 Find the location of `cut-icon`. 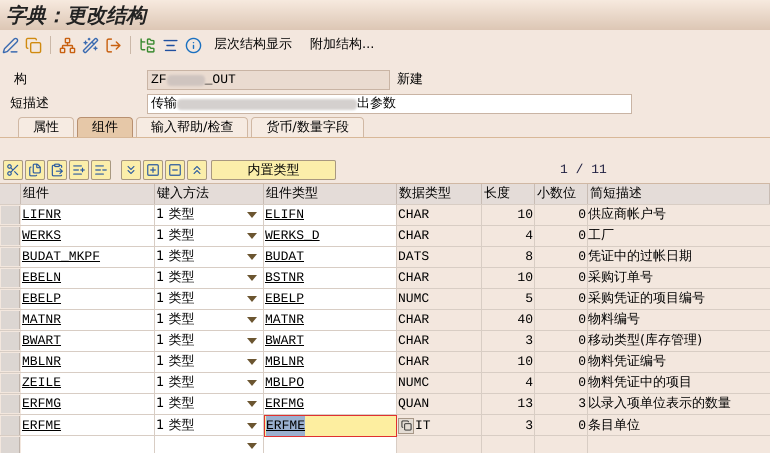

cut-icon is located at coordinates (13, 170).